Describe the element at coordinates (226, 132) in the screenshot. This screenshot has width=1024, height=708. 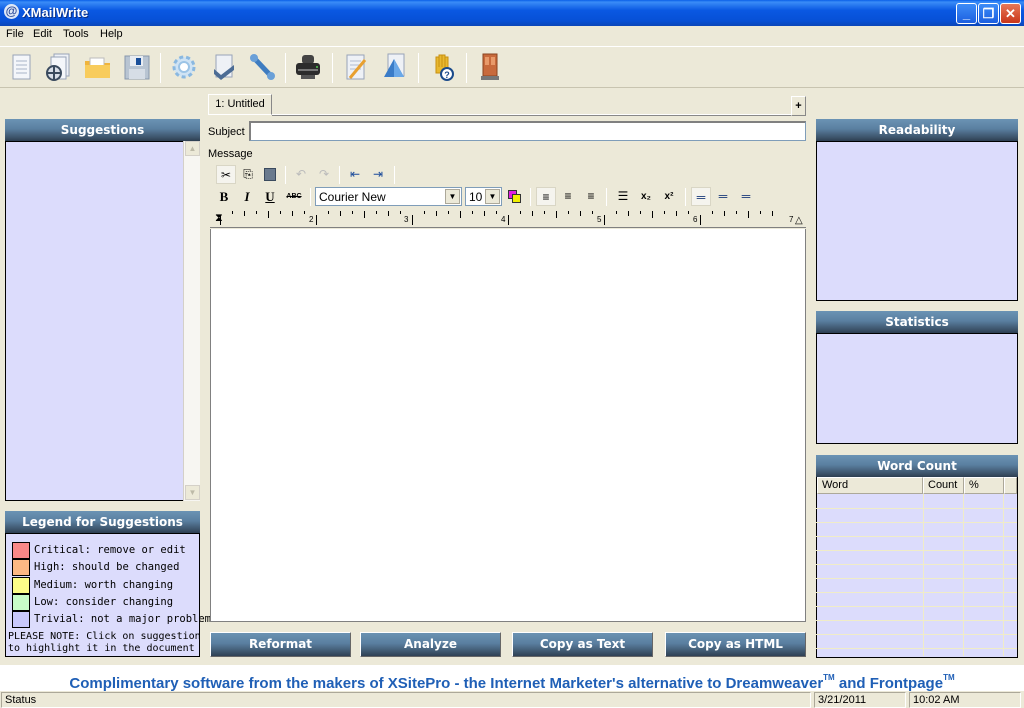
I see `subject-label: Subject` at that location.